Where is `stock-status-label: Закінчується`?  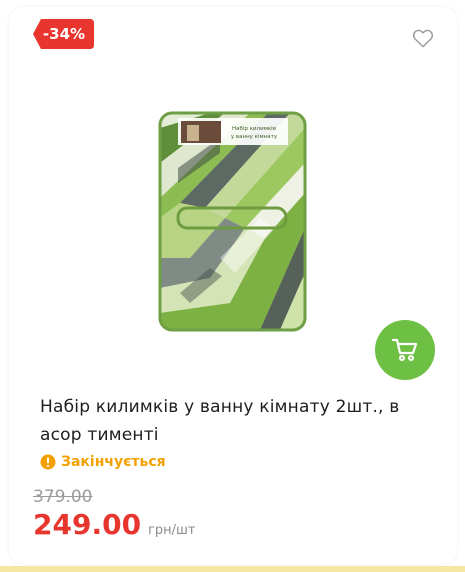 stock-status-label: Закінчується is located at coordinates (113, 462).